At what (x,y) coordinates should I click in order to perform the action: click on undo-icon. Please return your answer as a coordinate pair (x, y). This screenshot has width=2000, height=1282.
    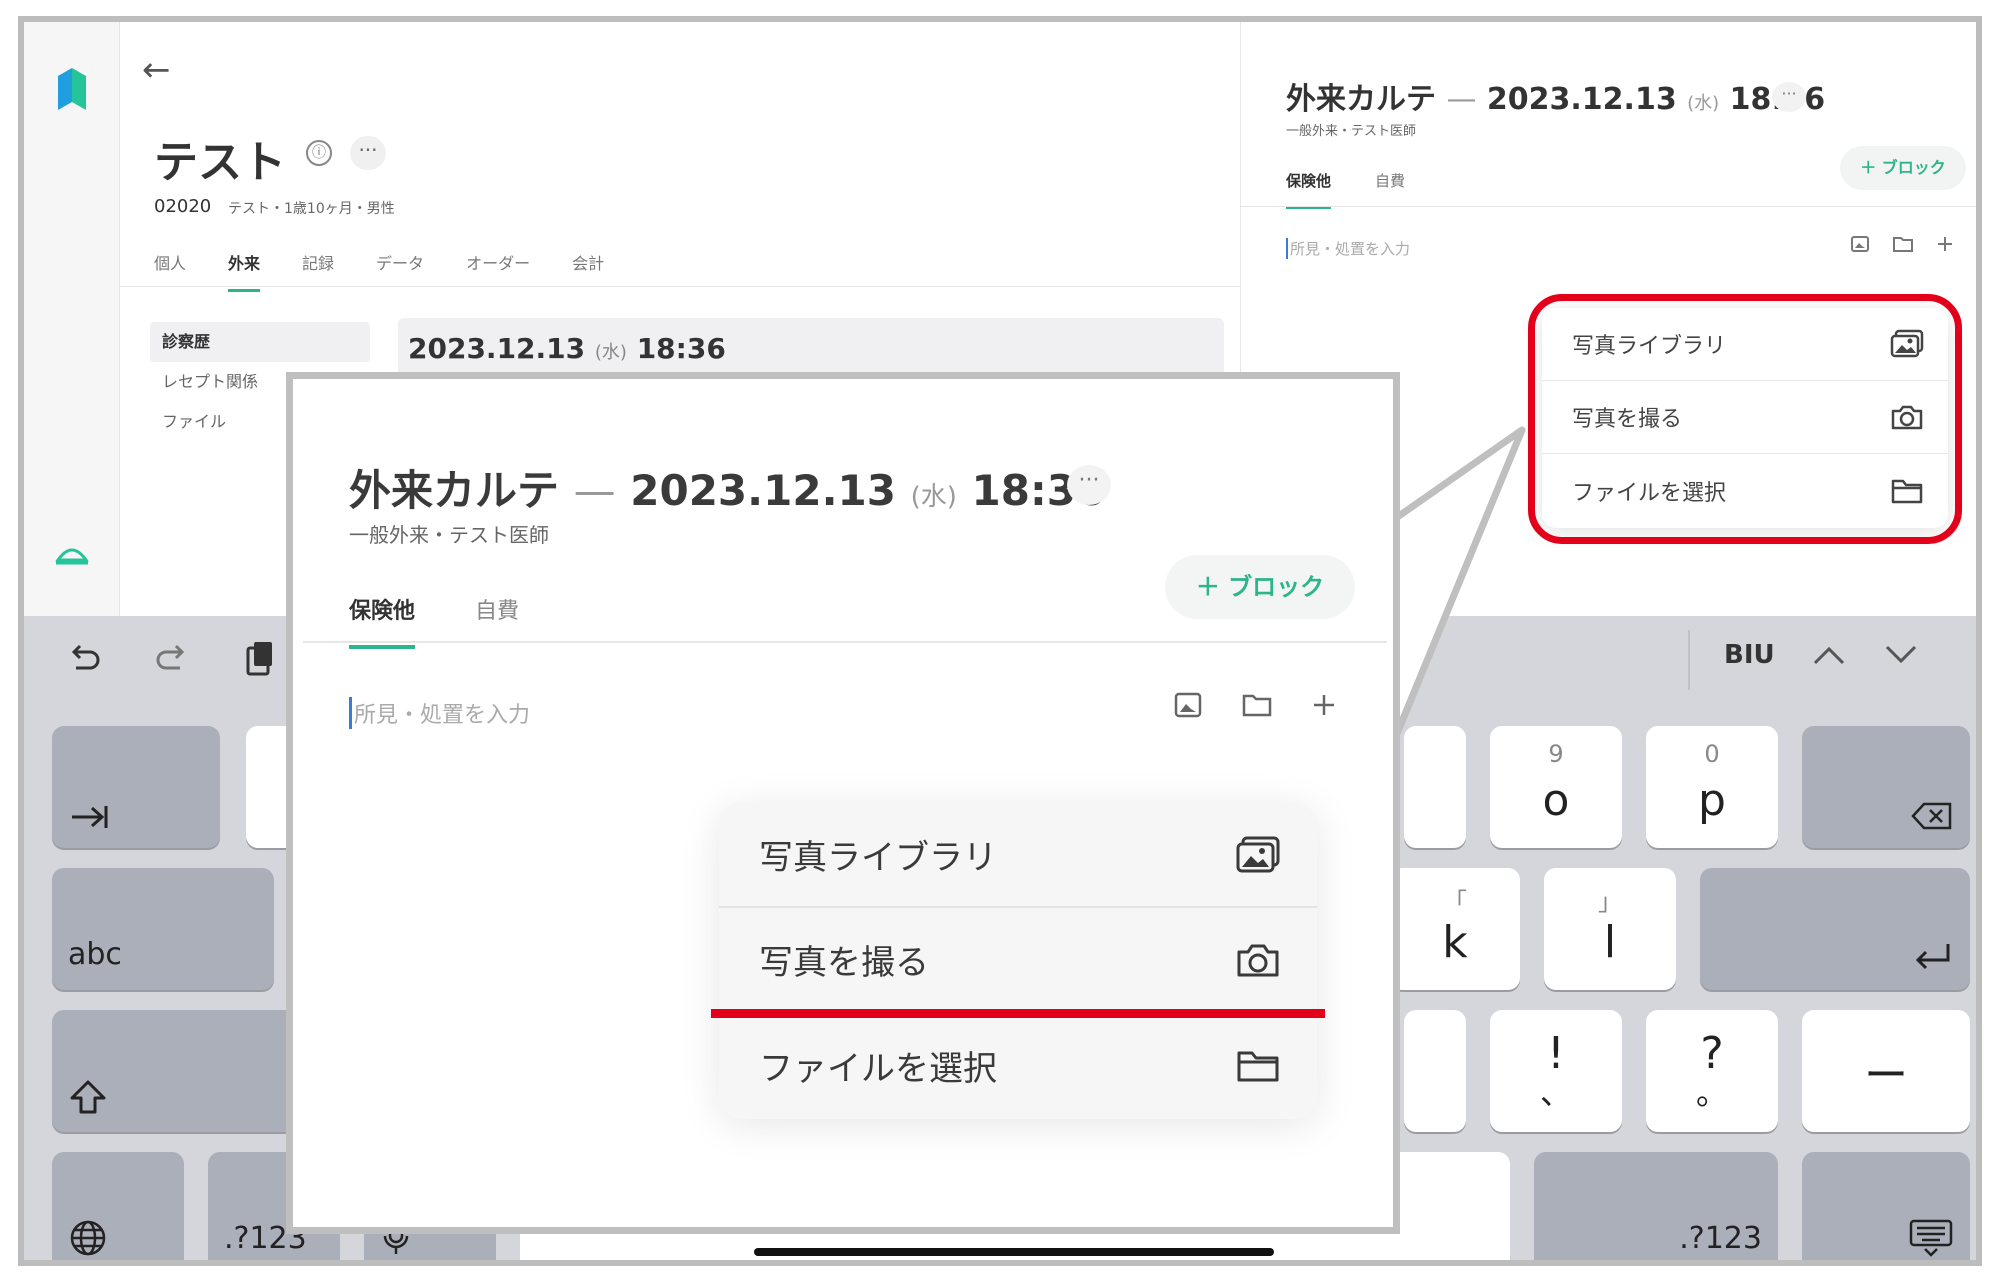
    Looking at the image, I should click on (84, 658).